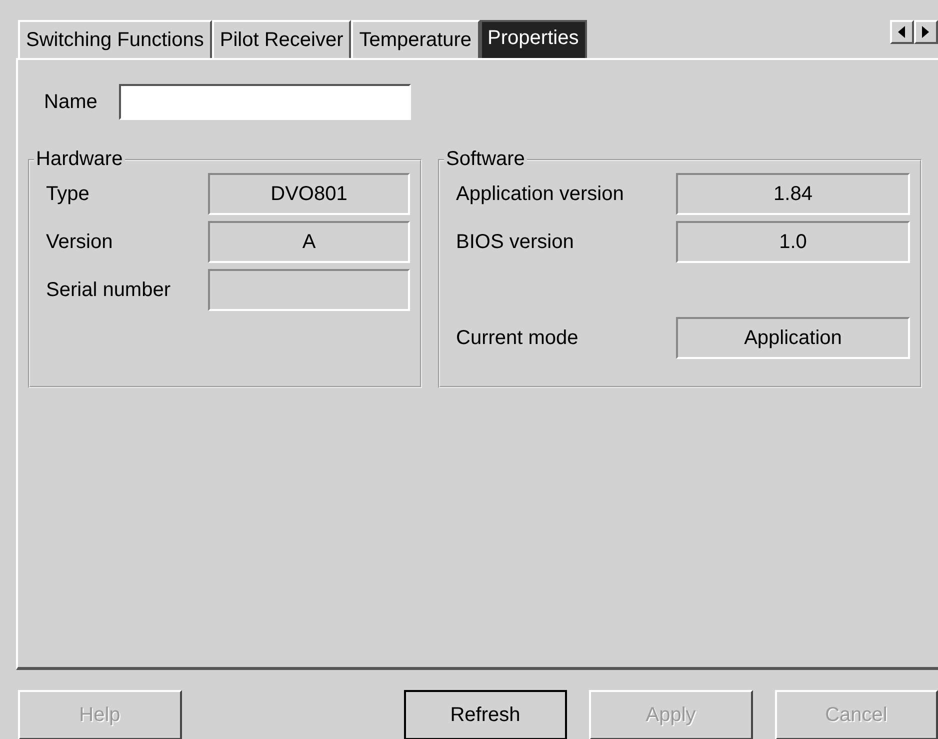  What do you see at coordinates (309, 194) in the screenshot?
I see `readonly-field: DVO801` at bounding box center [309, 194].